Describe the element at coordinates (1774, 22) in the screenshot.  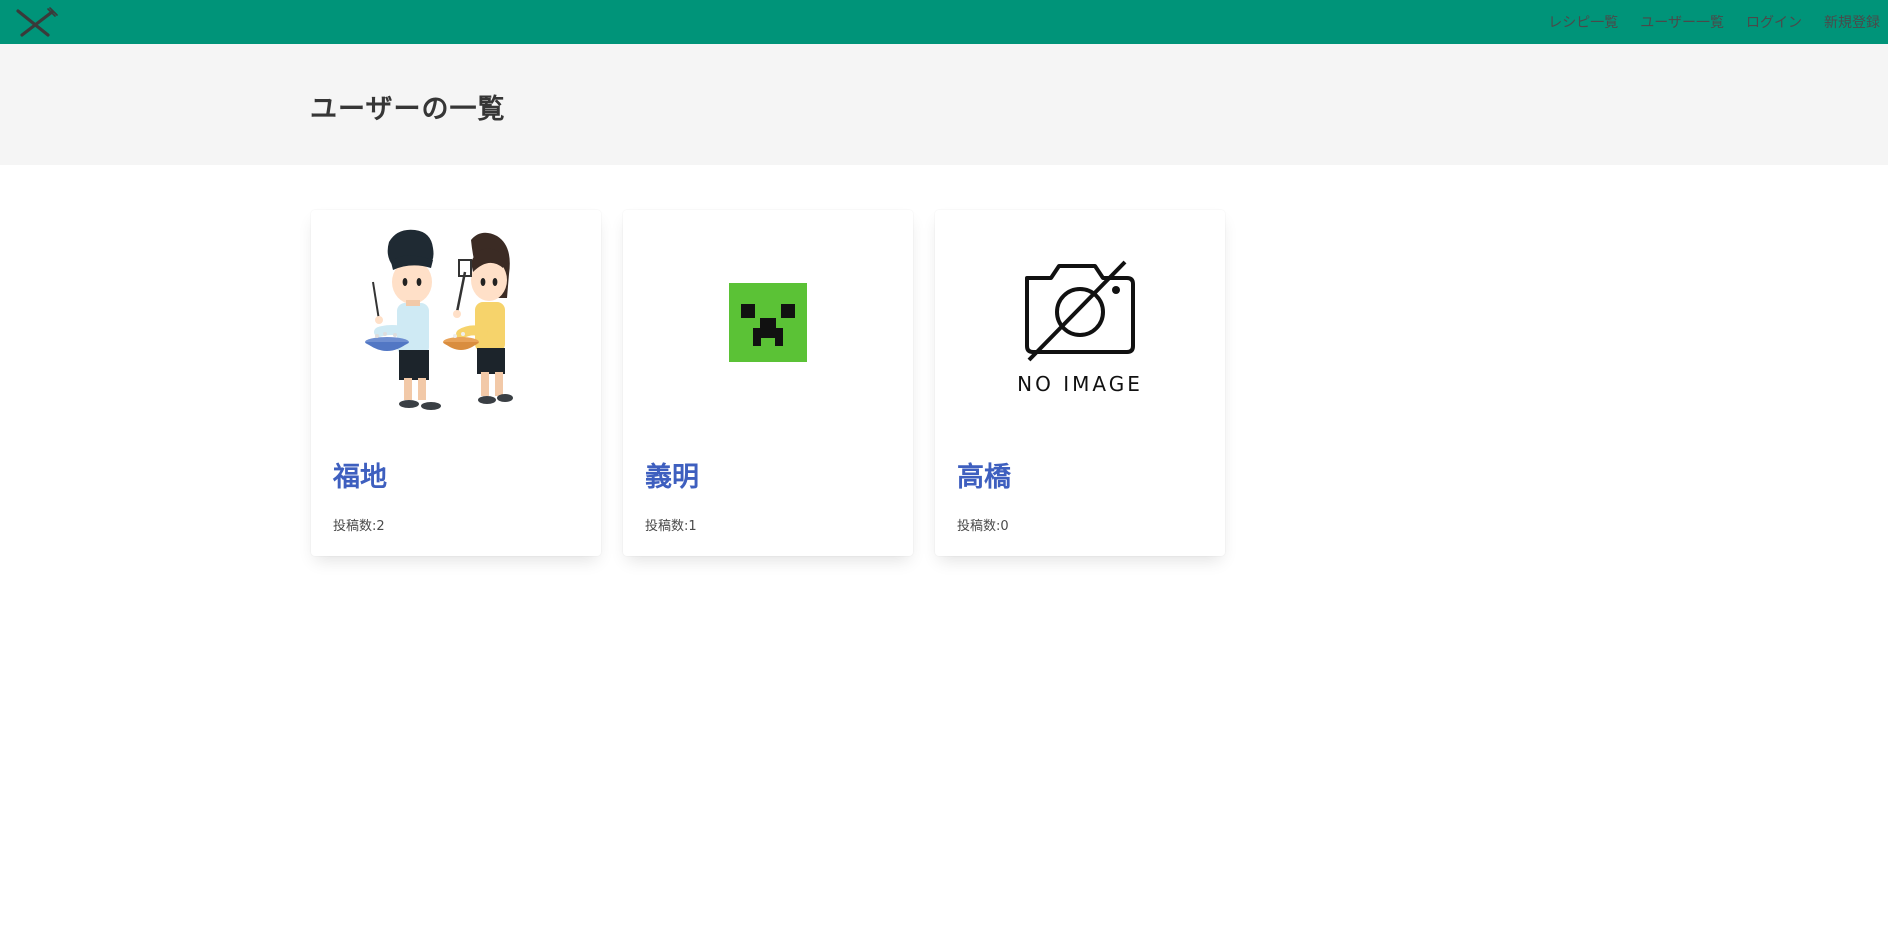
I see `nav-link-login: ログイン` at that location.